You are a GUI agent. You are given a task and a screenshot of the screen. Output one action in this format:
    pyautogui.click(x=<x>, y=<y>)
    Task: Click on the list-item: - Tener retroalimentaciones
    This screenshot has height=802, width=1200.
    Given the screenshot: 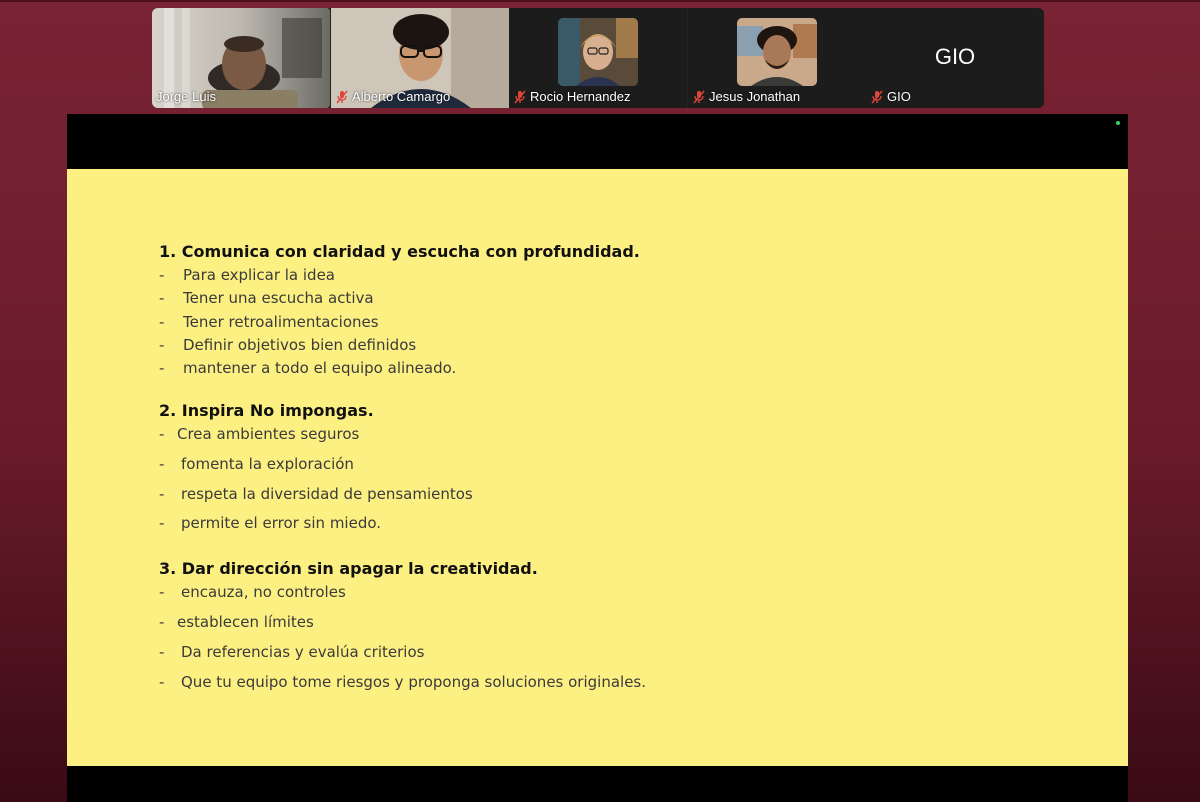 What is the action you would take?
    pyautogui.click(x=269, y=322)
    